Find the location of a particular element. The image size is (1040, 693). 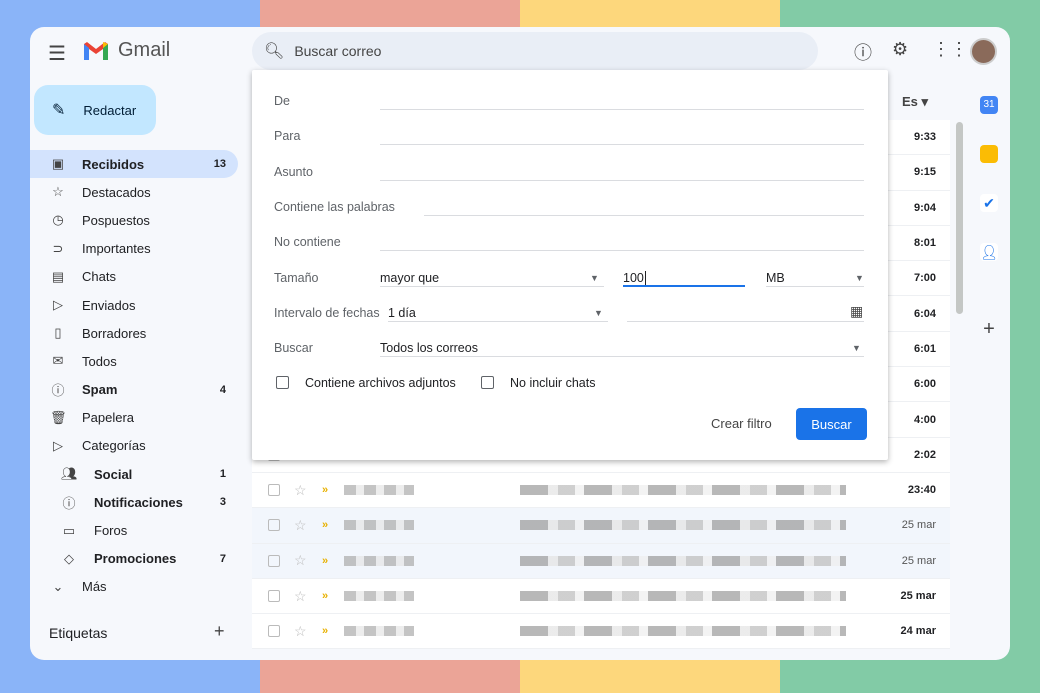

search-in-underline is located at coordinates (622, 356).